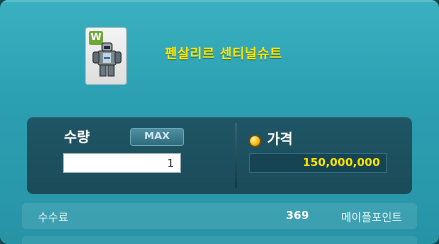 This screenshot has width=439, height=244. What do you see at coordinates (122, 163) in the screenshot?
I see `quantity-input` at bounding box center [122, 163].